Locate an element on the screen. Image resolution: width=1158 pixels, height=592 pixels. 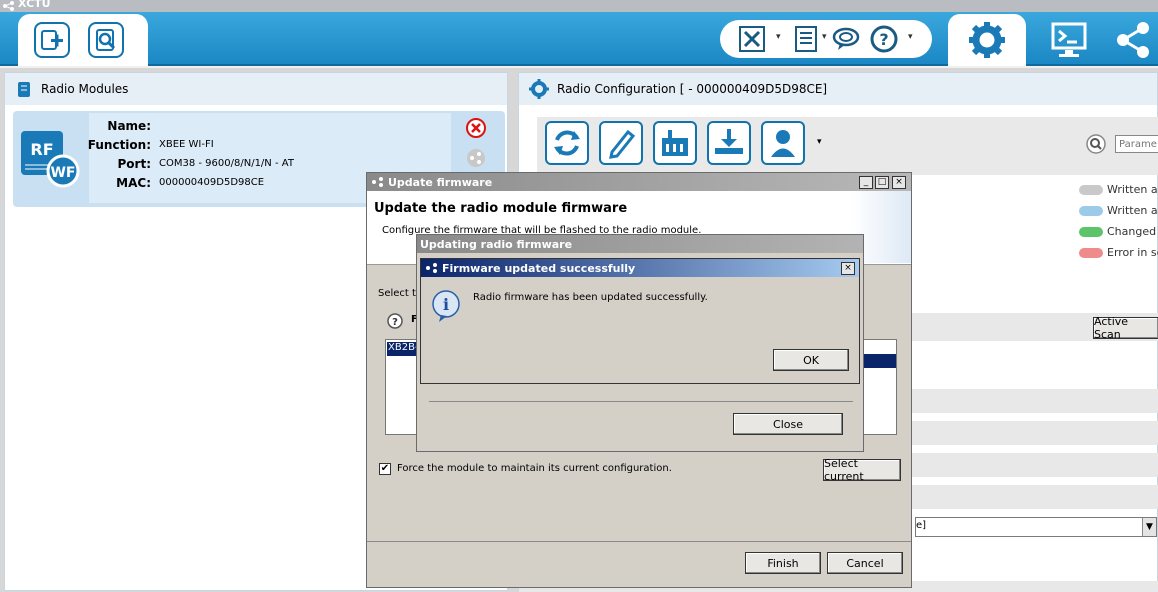
active-scan-button: Active Scan is located at coordinates (1125, 328).